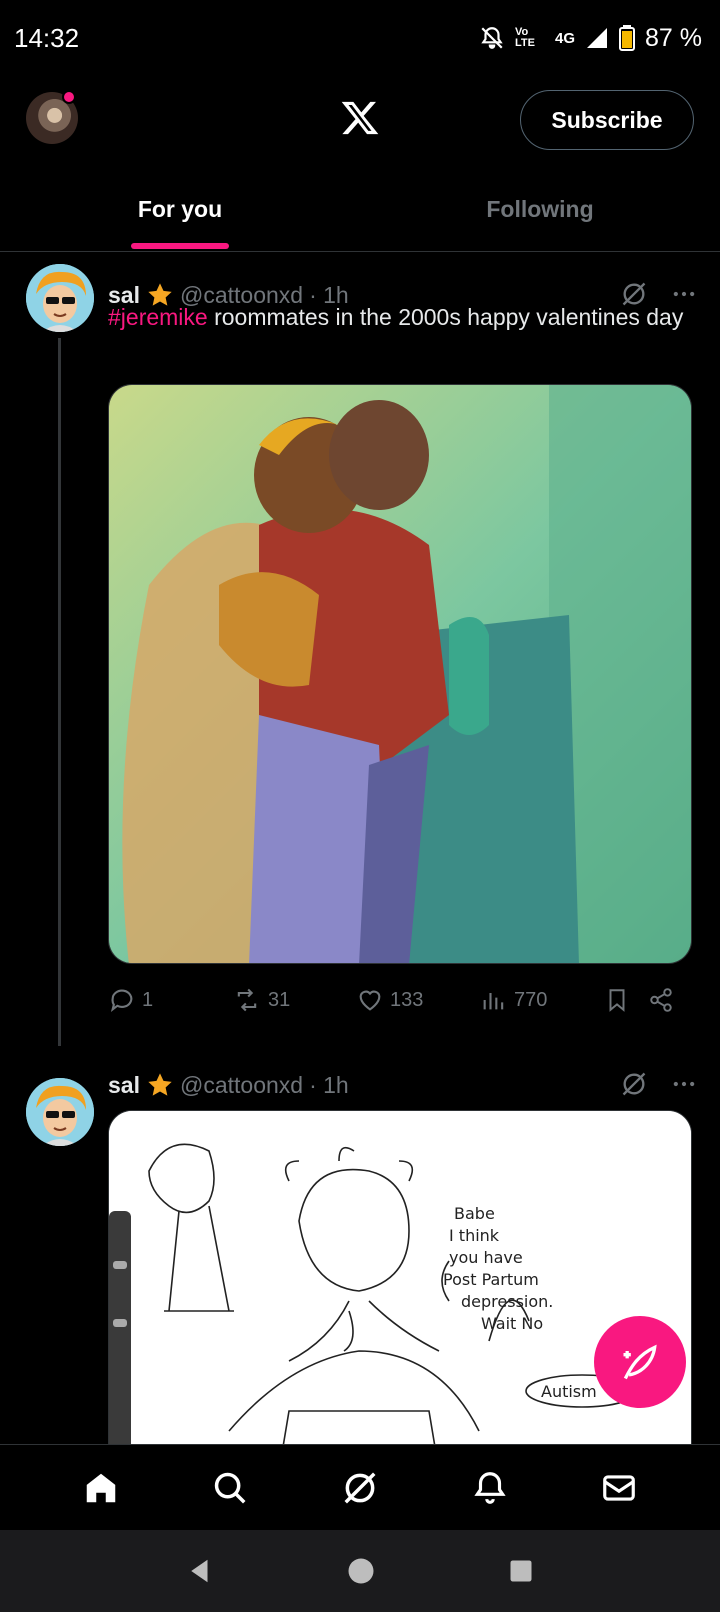 This screenshot has width=720, height=1612. I want to click on home-circle-icon, so click(361, 1571).